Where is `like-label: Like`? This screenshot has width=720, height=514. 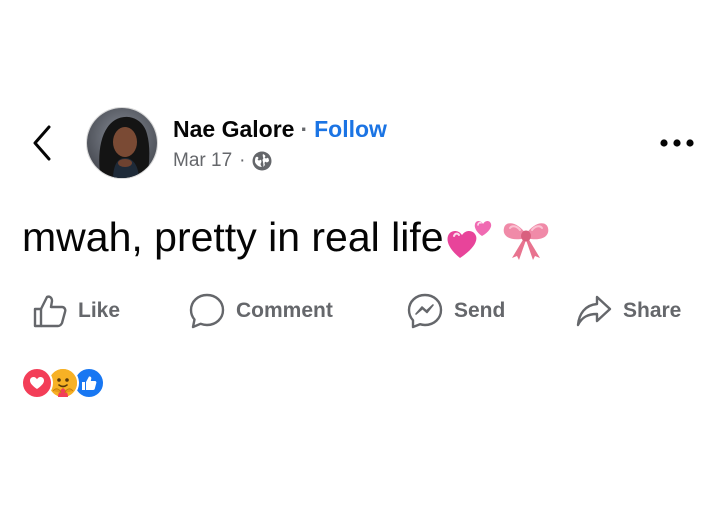 like-label: Like is located at coordinates (99, 310).